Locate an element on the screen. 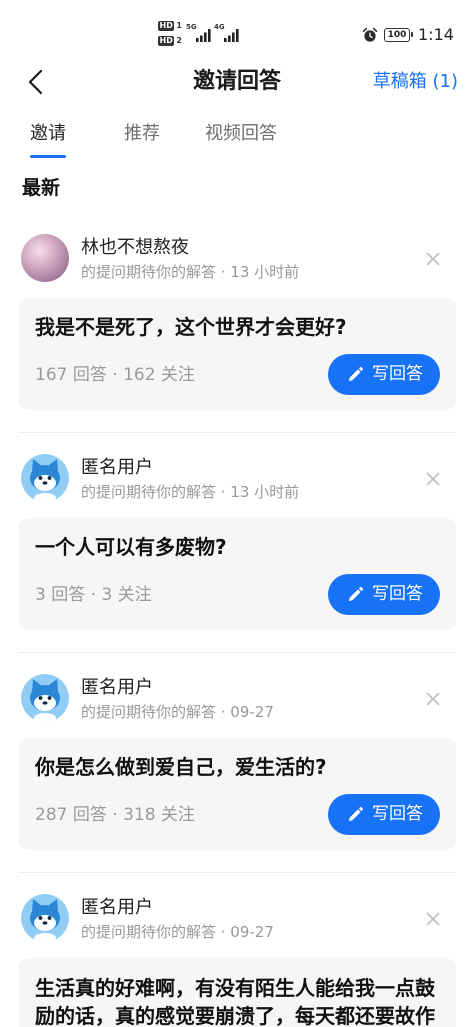 The height and width of the screenshot is (1027, 474). question-title: 我是不是死了，这个世界才会更好? is located at coordinates (237, 327).